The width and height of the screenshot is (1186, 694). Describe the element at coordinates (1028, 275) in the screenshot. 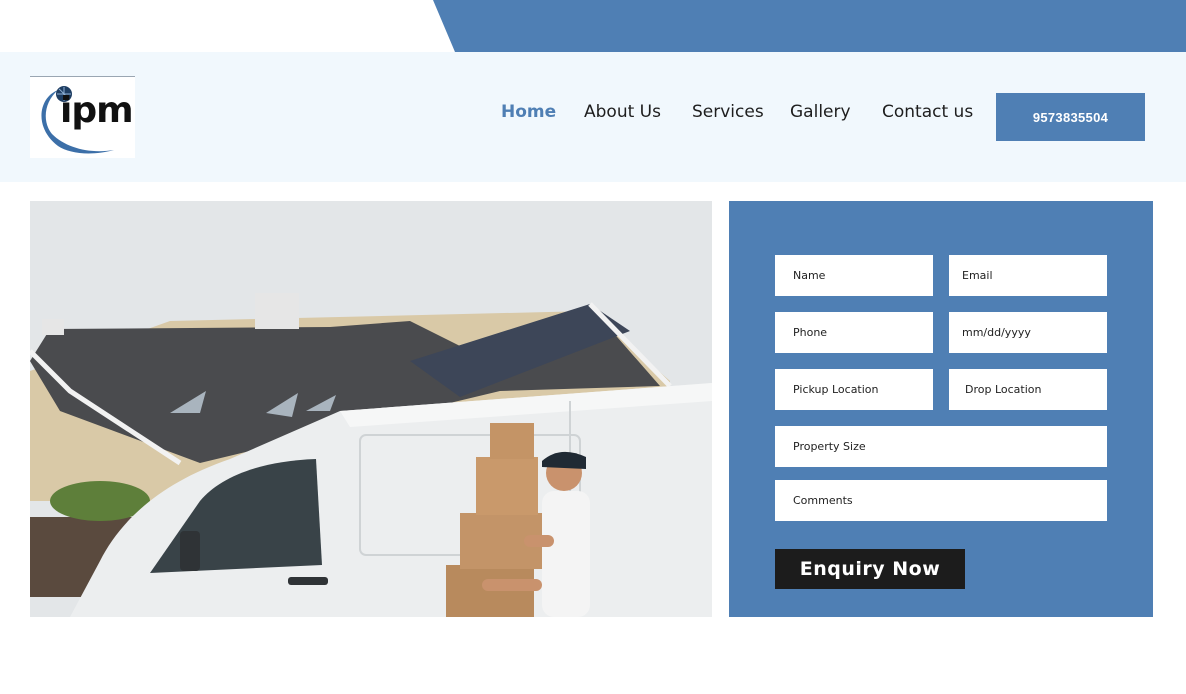

I see `email-field: Email` at that location.